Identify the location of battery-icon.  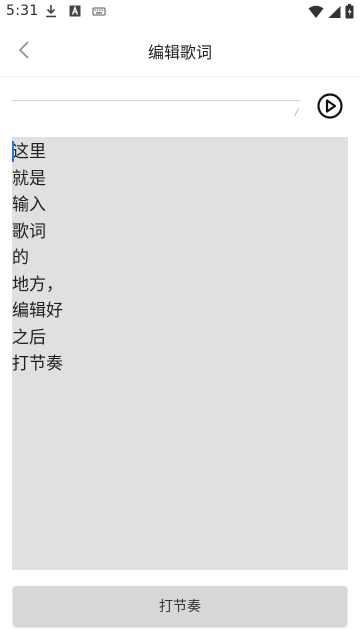
(349, 11).